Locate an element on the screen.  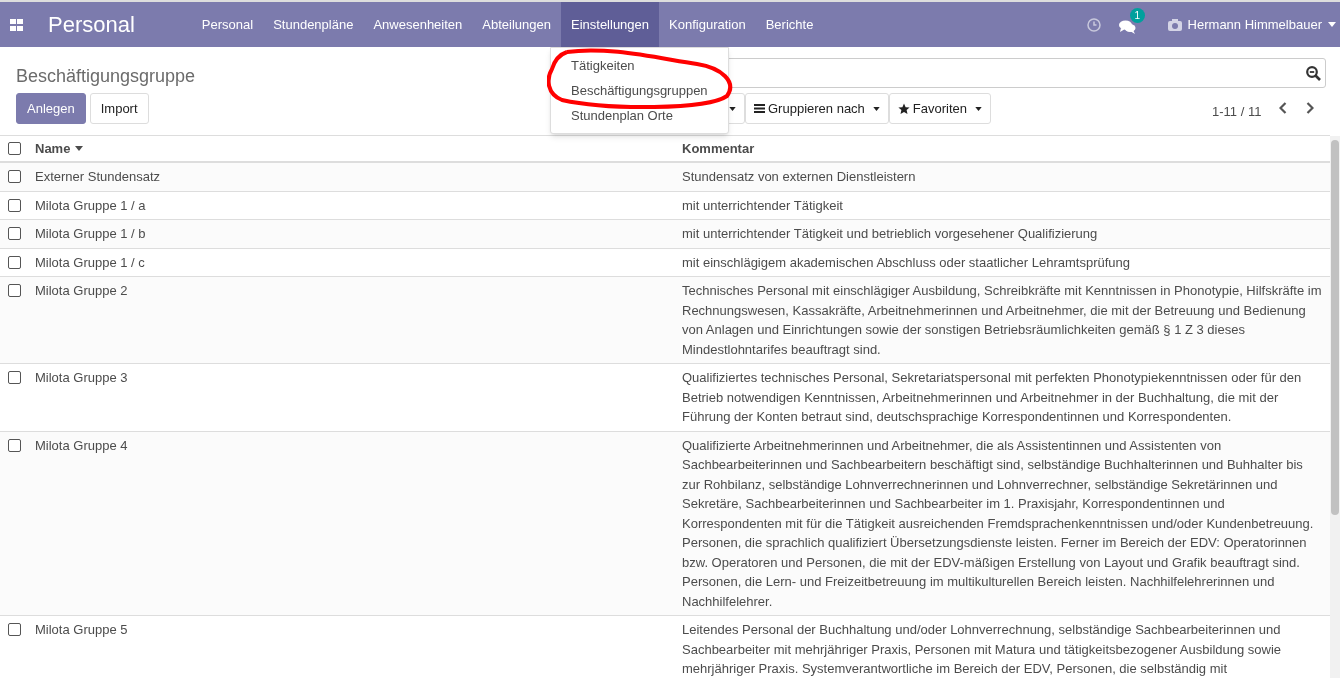
sort-caret-icon is located at coordinates (79, 148).